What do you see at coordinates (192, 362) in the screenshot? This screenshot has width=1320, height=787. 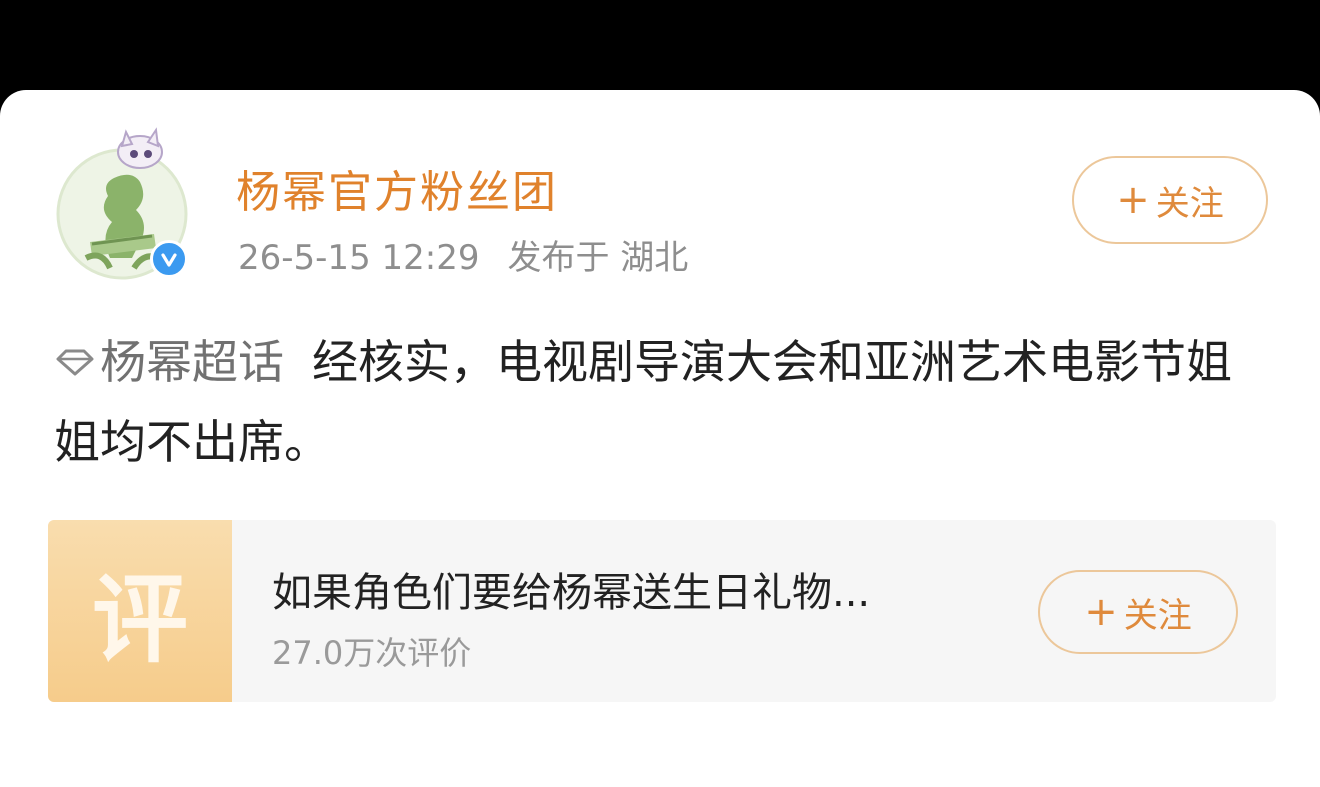 I see `topic-label: 杨幂超话` at bounding box center [192, 362].